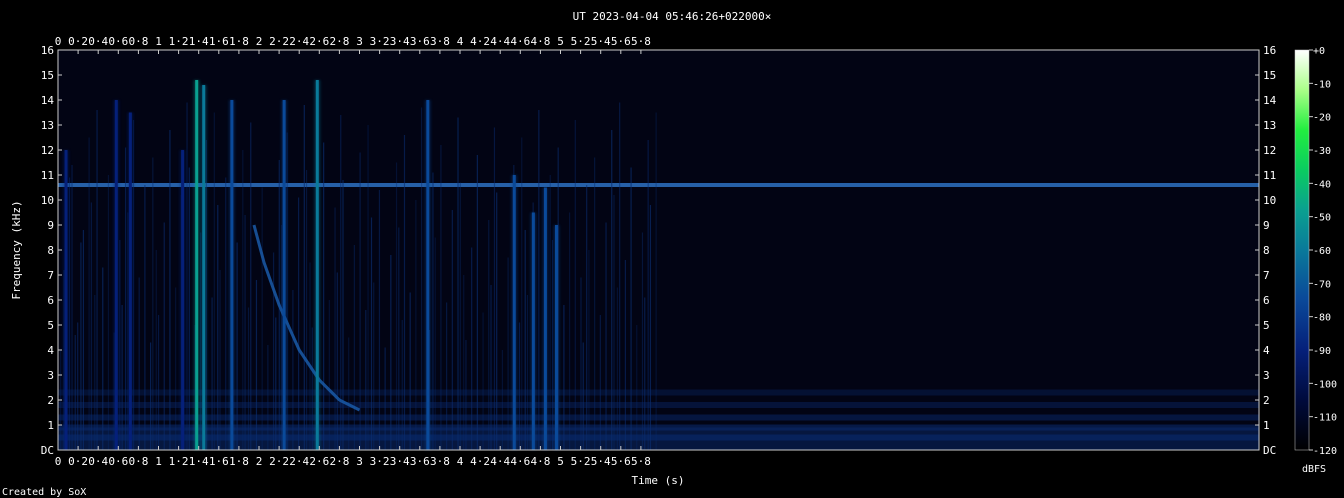 The width and height of the screenshot is (1344, 498). What do you see at coordinates (1266, 425) in the screenshot?
I see `y-tick-label-right: 1` at bounding box center [1266, 425].